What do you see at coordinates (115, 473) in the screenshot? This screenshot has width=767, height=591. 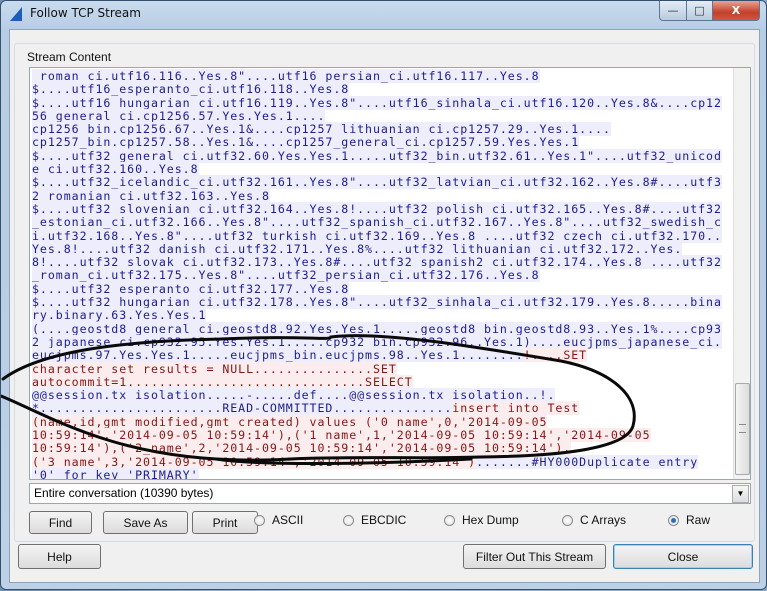 I see `server-data-segment: '0' for key 'PRIMARY'` at bounding box center [115, 473].